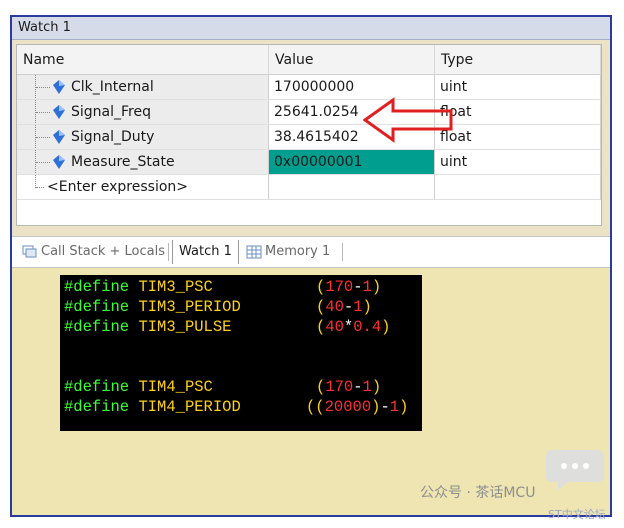 The height and width of the screenshot is (528, 624). What do you see at coordinates (408, 120) in the screenshot?
I see `red-arrow-left-icon` at bounding box center [408, 120].